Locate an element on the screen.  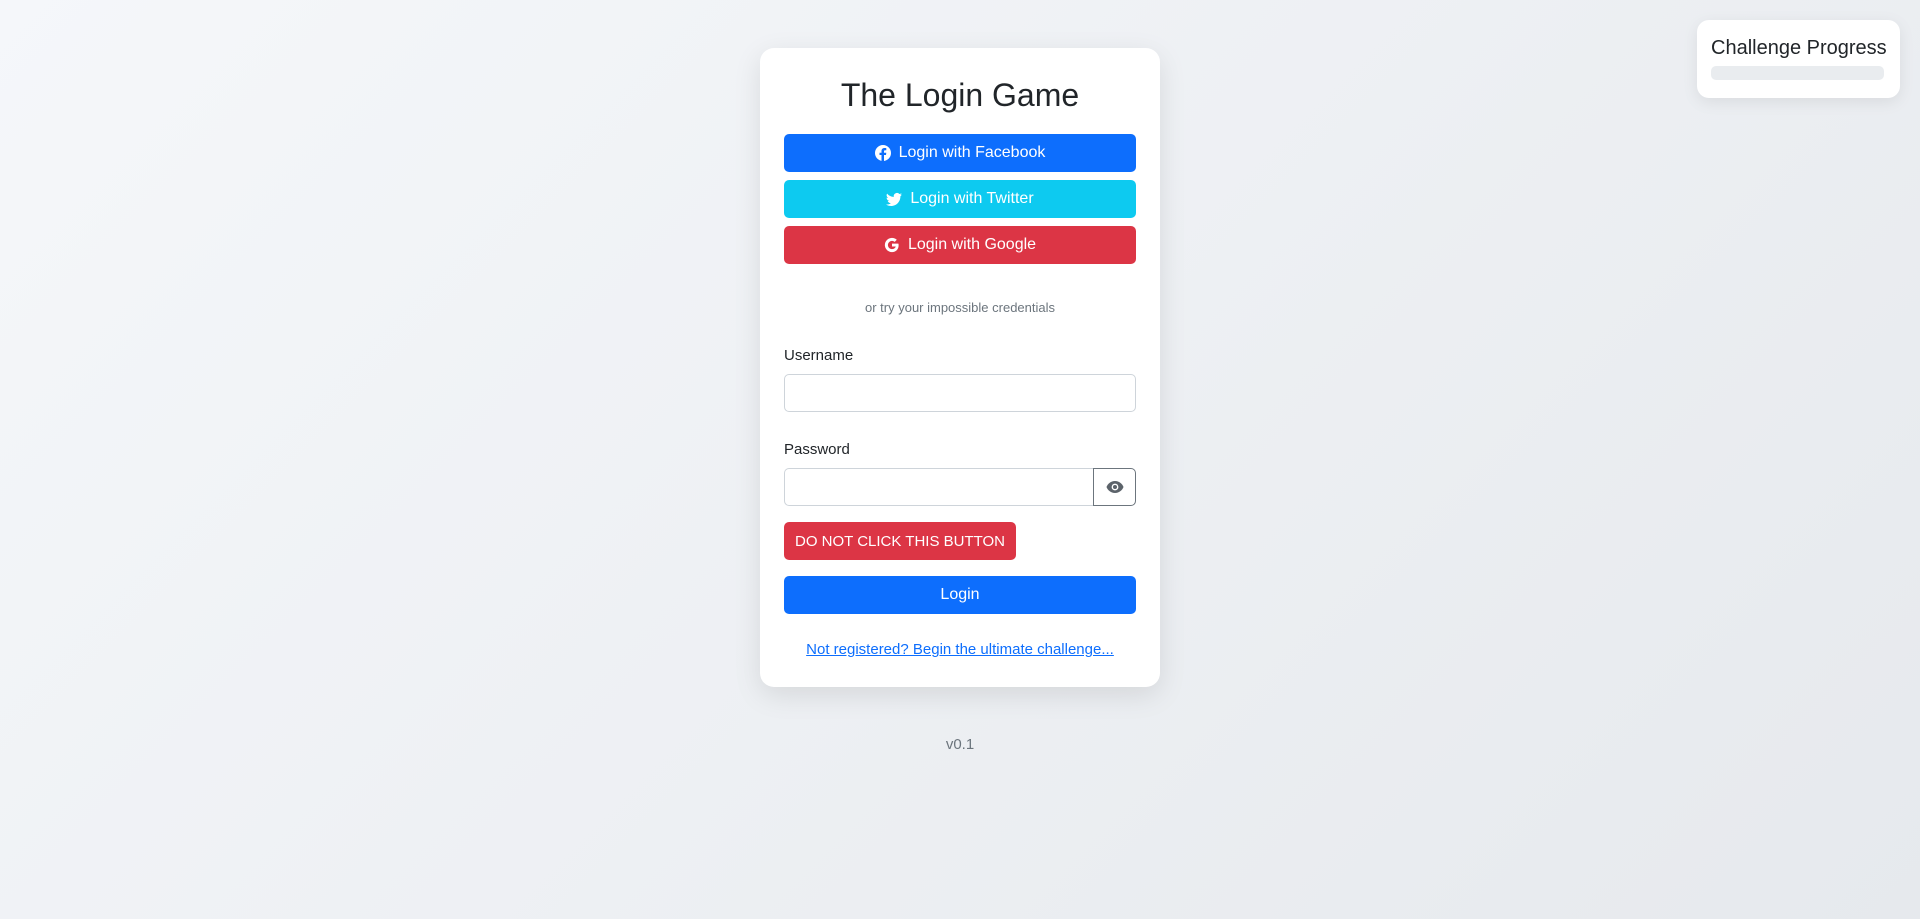
password-label: Password is located at coordinates (817, 449).